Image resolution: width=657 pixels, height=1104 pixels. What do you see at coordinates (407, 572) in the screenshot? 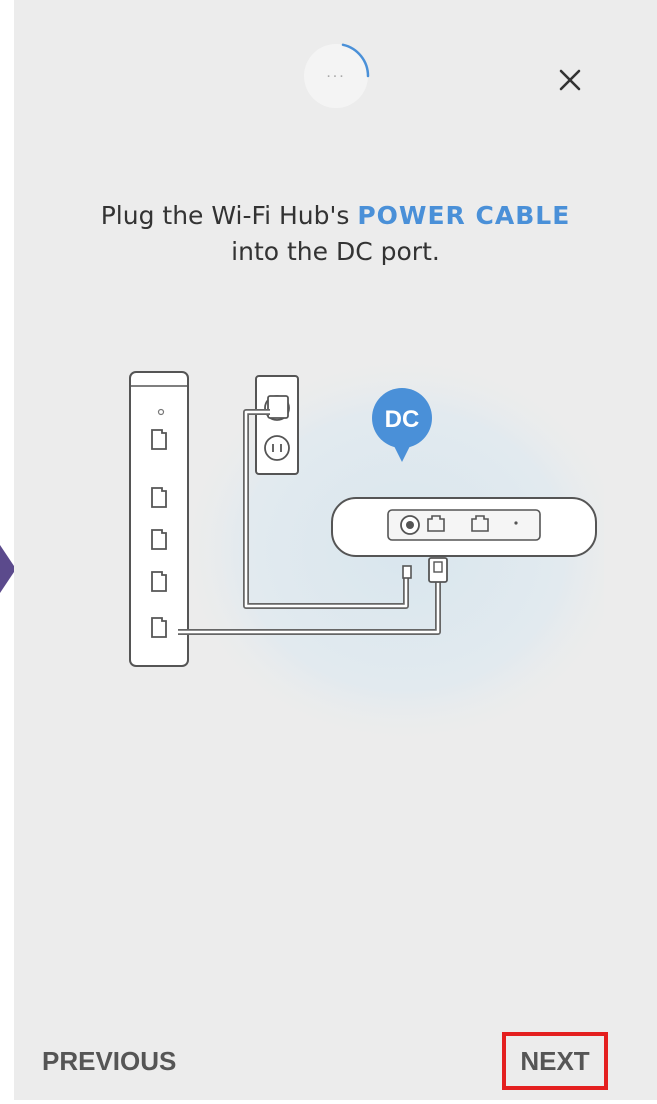
I see `dc-power-plug` at bounding box center [407, 572].